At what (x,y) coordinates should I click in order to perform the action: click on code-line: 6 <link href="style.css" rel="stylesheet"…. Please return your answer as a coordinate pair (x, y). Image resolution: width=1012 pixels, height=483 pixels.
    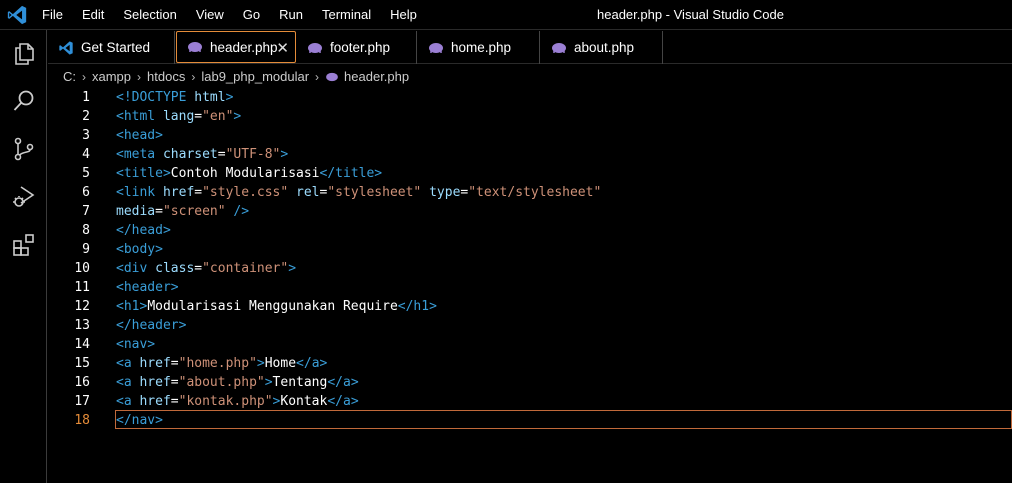
    Looking at the image, I should click on (530, 192).